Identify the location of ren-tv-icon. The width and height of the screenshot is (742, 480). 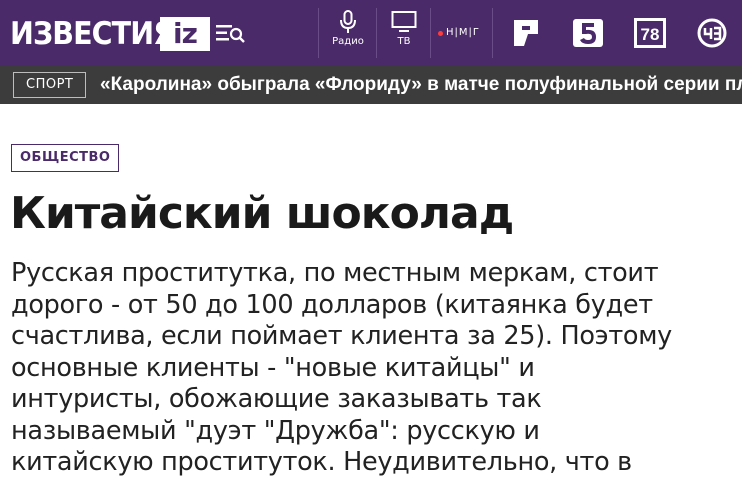
(526, 33).